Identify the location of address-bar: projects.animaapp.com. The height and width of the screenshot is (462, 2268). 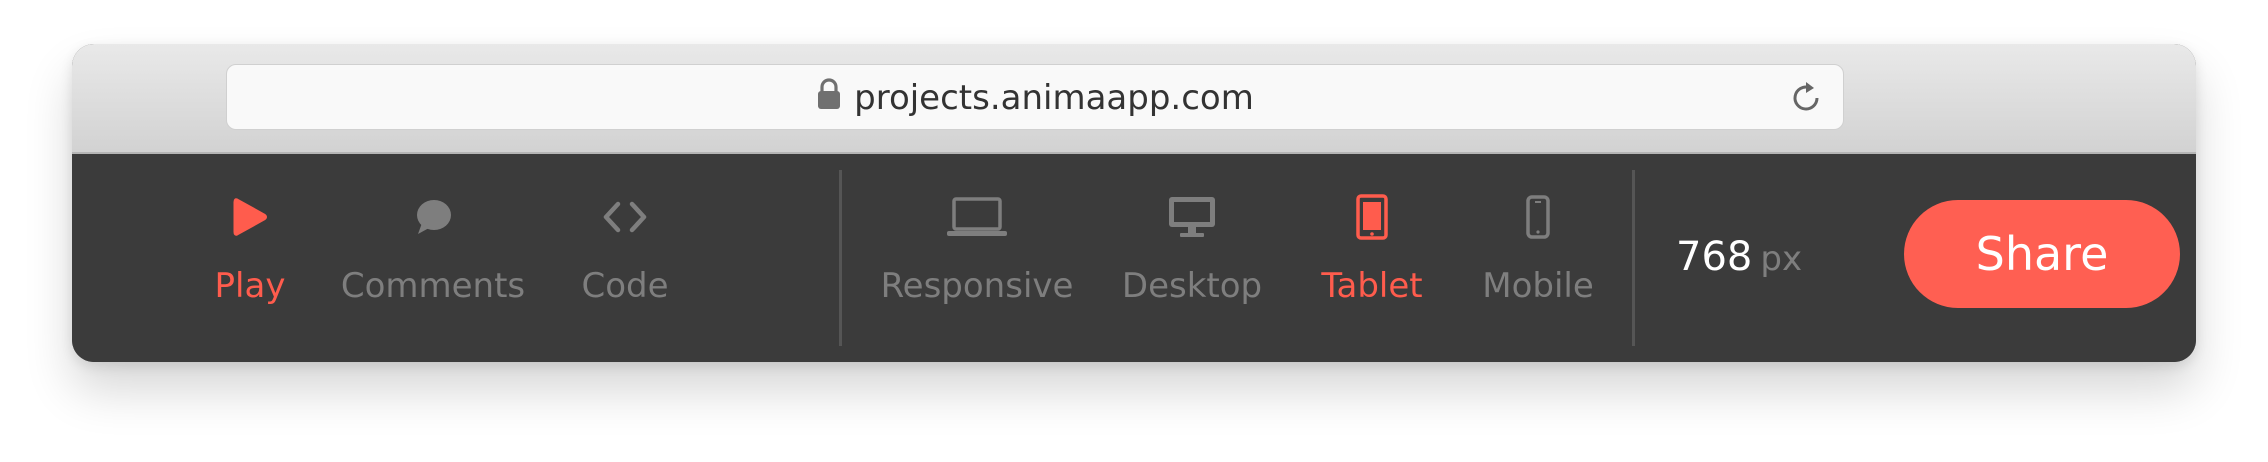
(1035, 97).